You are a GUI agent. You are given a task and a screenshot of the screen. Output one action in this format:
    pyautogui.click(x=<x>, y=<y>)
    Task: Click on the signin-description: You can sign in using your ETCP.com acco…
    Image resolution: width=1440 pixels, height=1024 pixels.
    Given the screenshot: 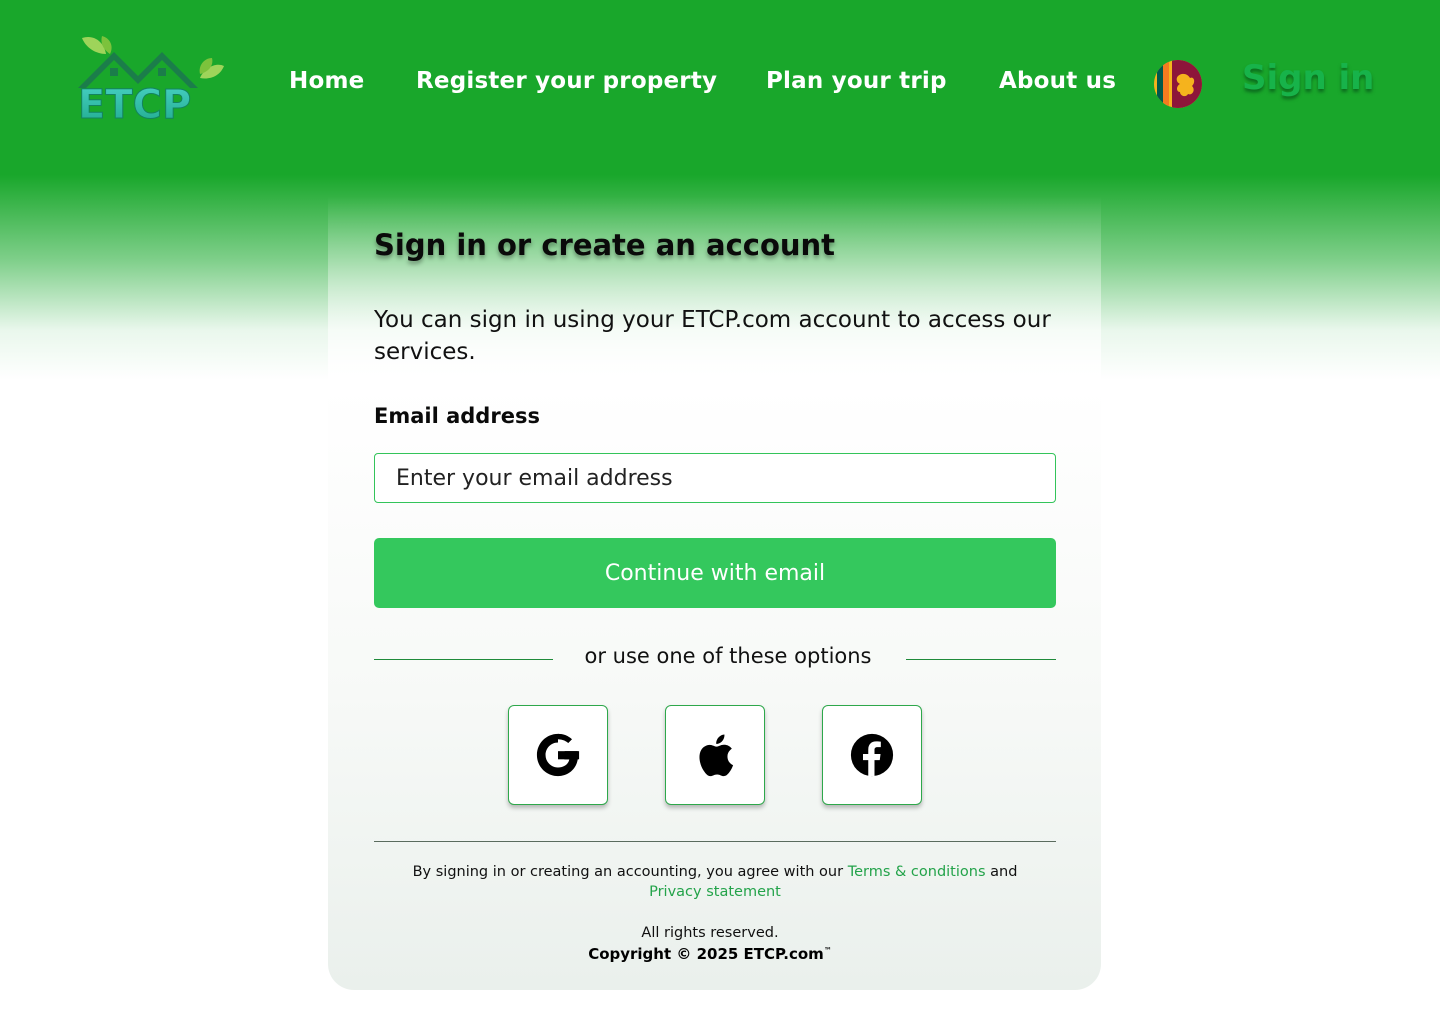 What is the action you would take?
    pyautogui.click(x=712, y=336)
    